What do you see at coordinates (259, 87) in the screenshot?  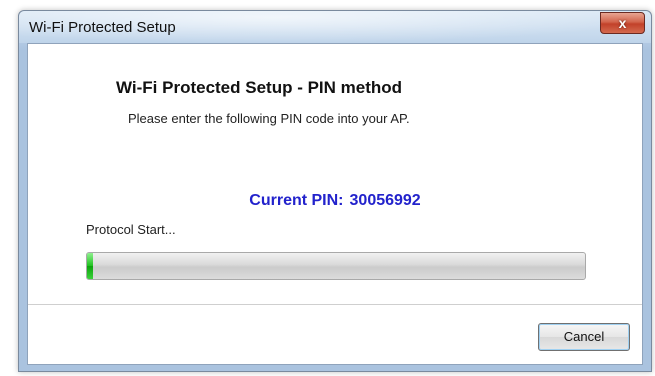 I see `dialog-heading: Wi-Fi Protected Setup - PIN method` at bounding box center [259, 87].